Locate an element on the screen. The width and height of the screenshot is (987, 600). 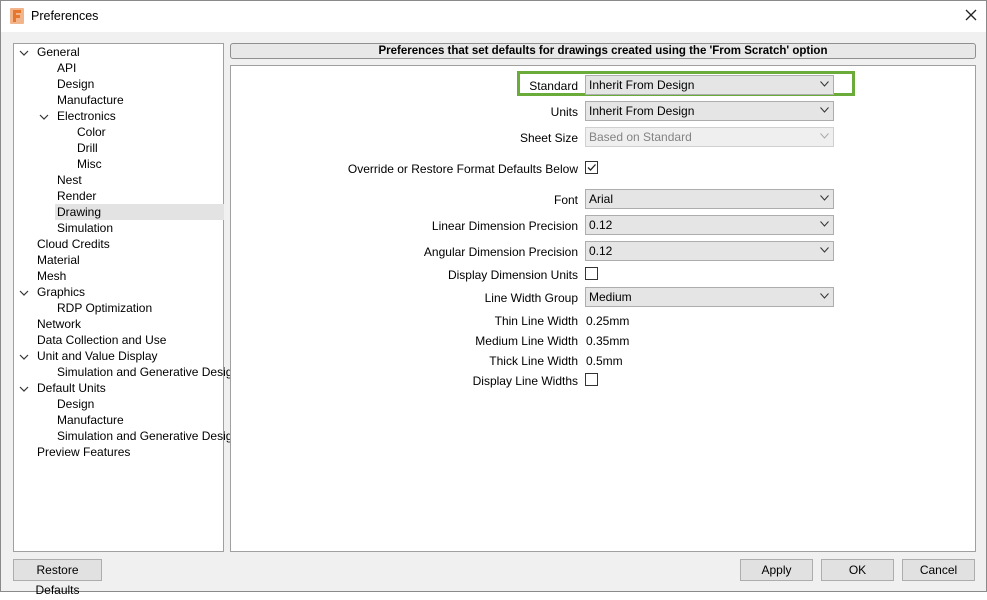
tree-item-electronics: Electronics is located at coordinates (86, 116).